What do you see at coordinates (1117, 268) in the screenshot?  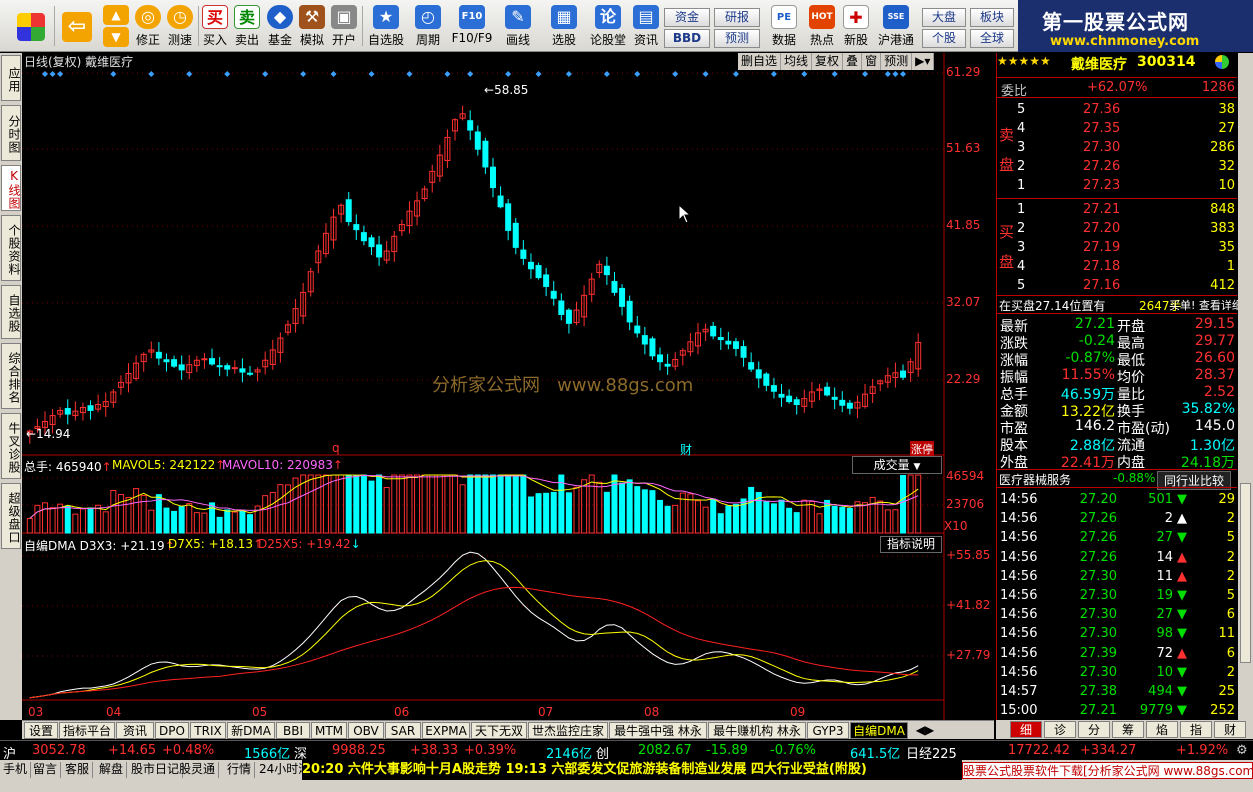 I see `buy-level-row: 4 27.18 1` at bounding box center [1117, 268].